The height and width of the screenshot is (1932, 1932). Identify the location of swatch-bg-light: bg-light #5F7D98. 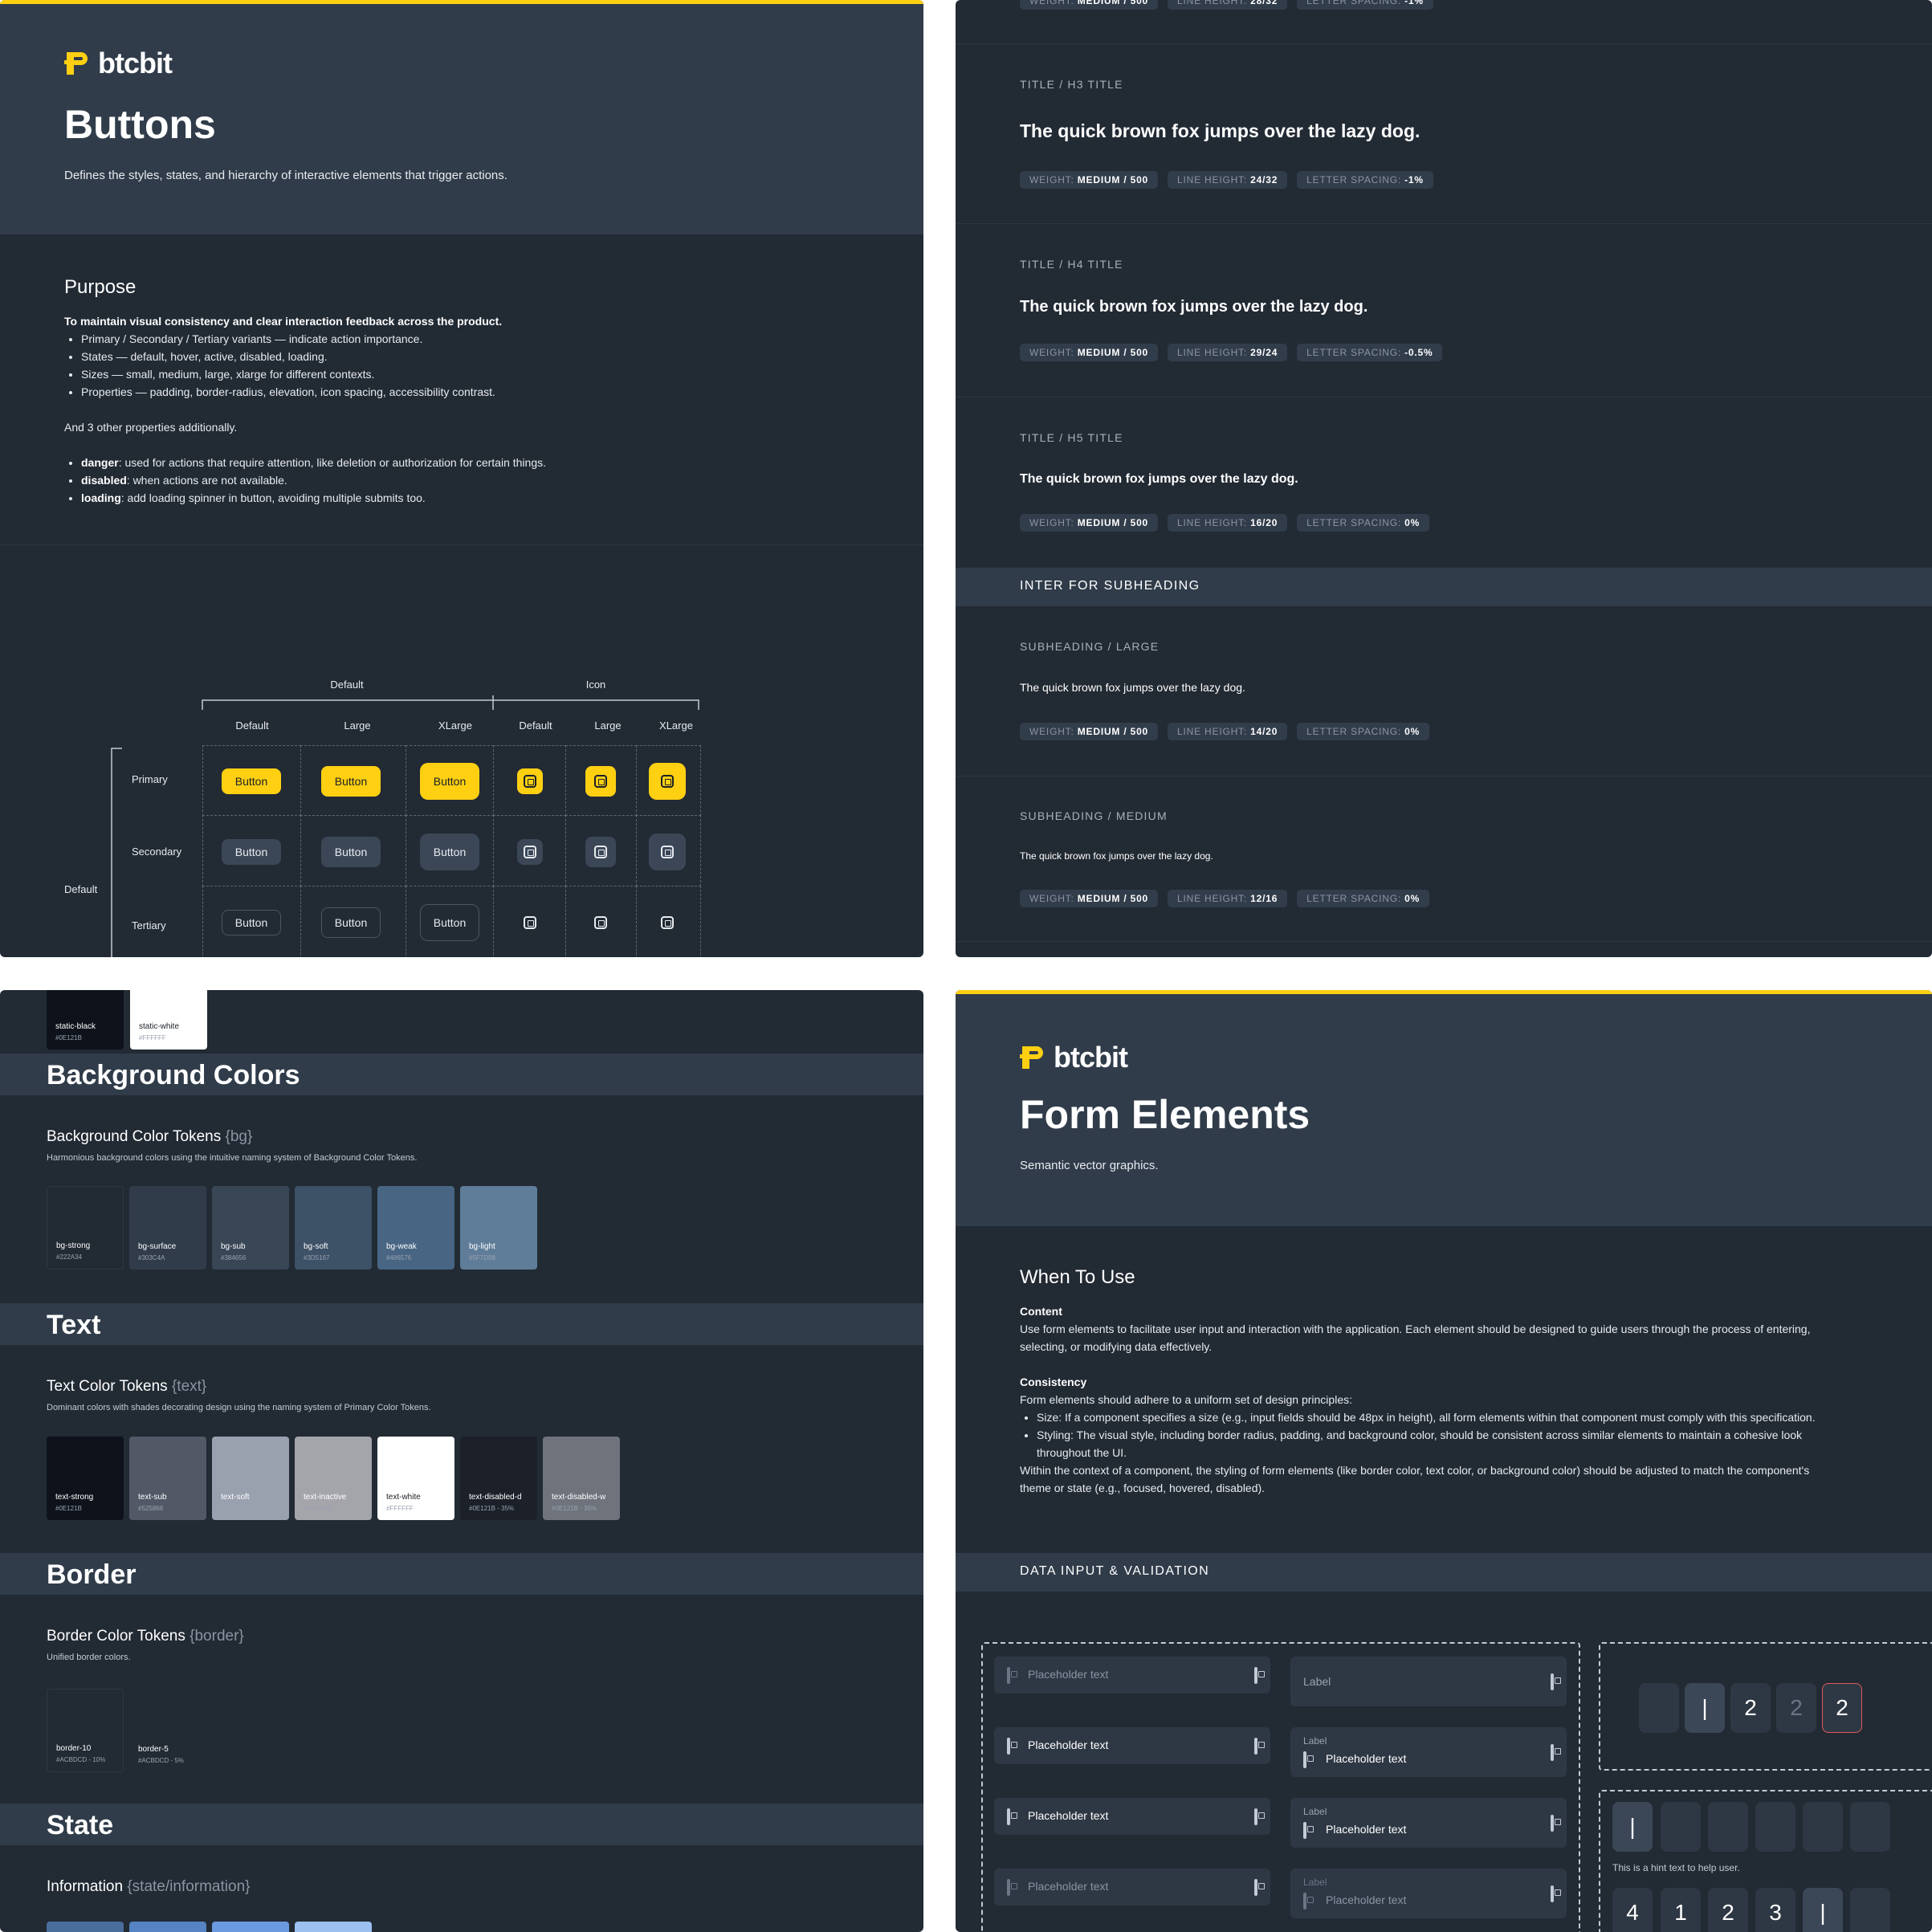
(498, 1228).